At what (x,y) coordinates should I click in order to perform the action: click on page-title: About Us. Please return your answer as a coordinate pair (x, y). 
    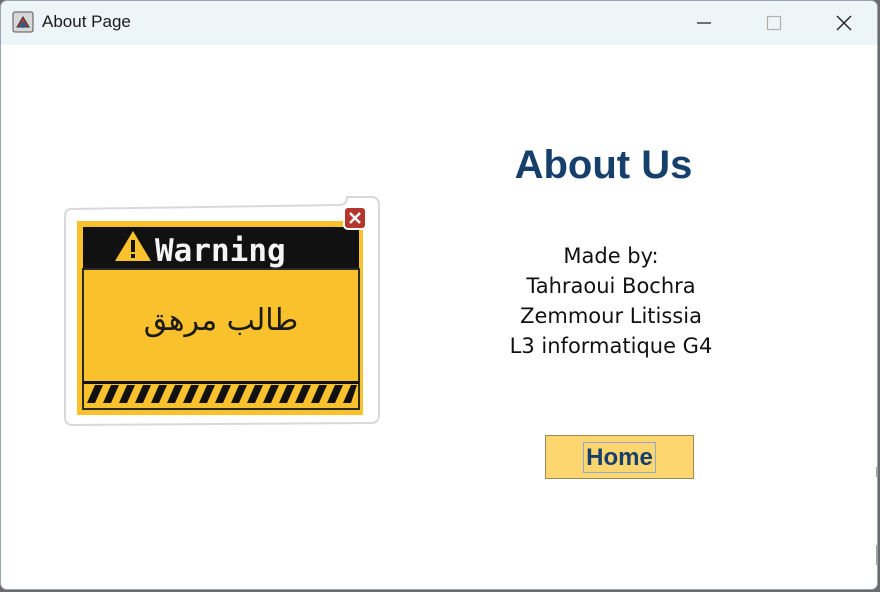
    Looking at the image, I should click on (603, 165).